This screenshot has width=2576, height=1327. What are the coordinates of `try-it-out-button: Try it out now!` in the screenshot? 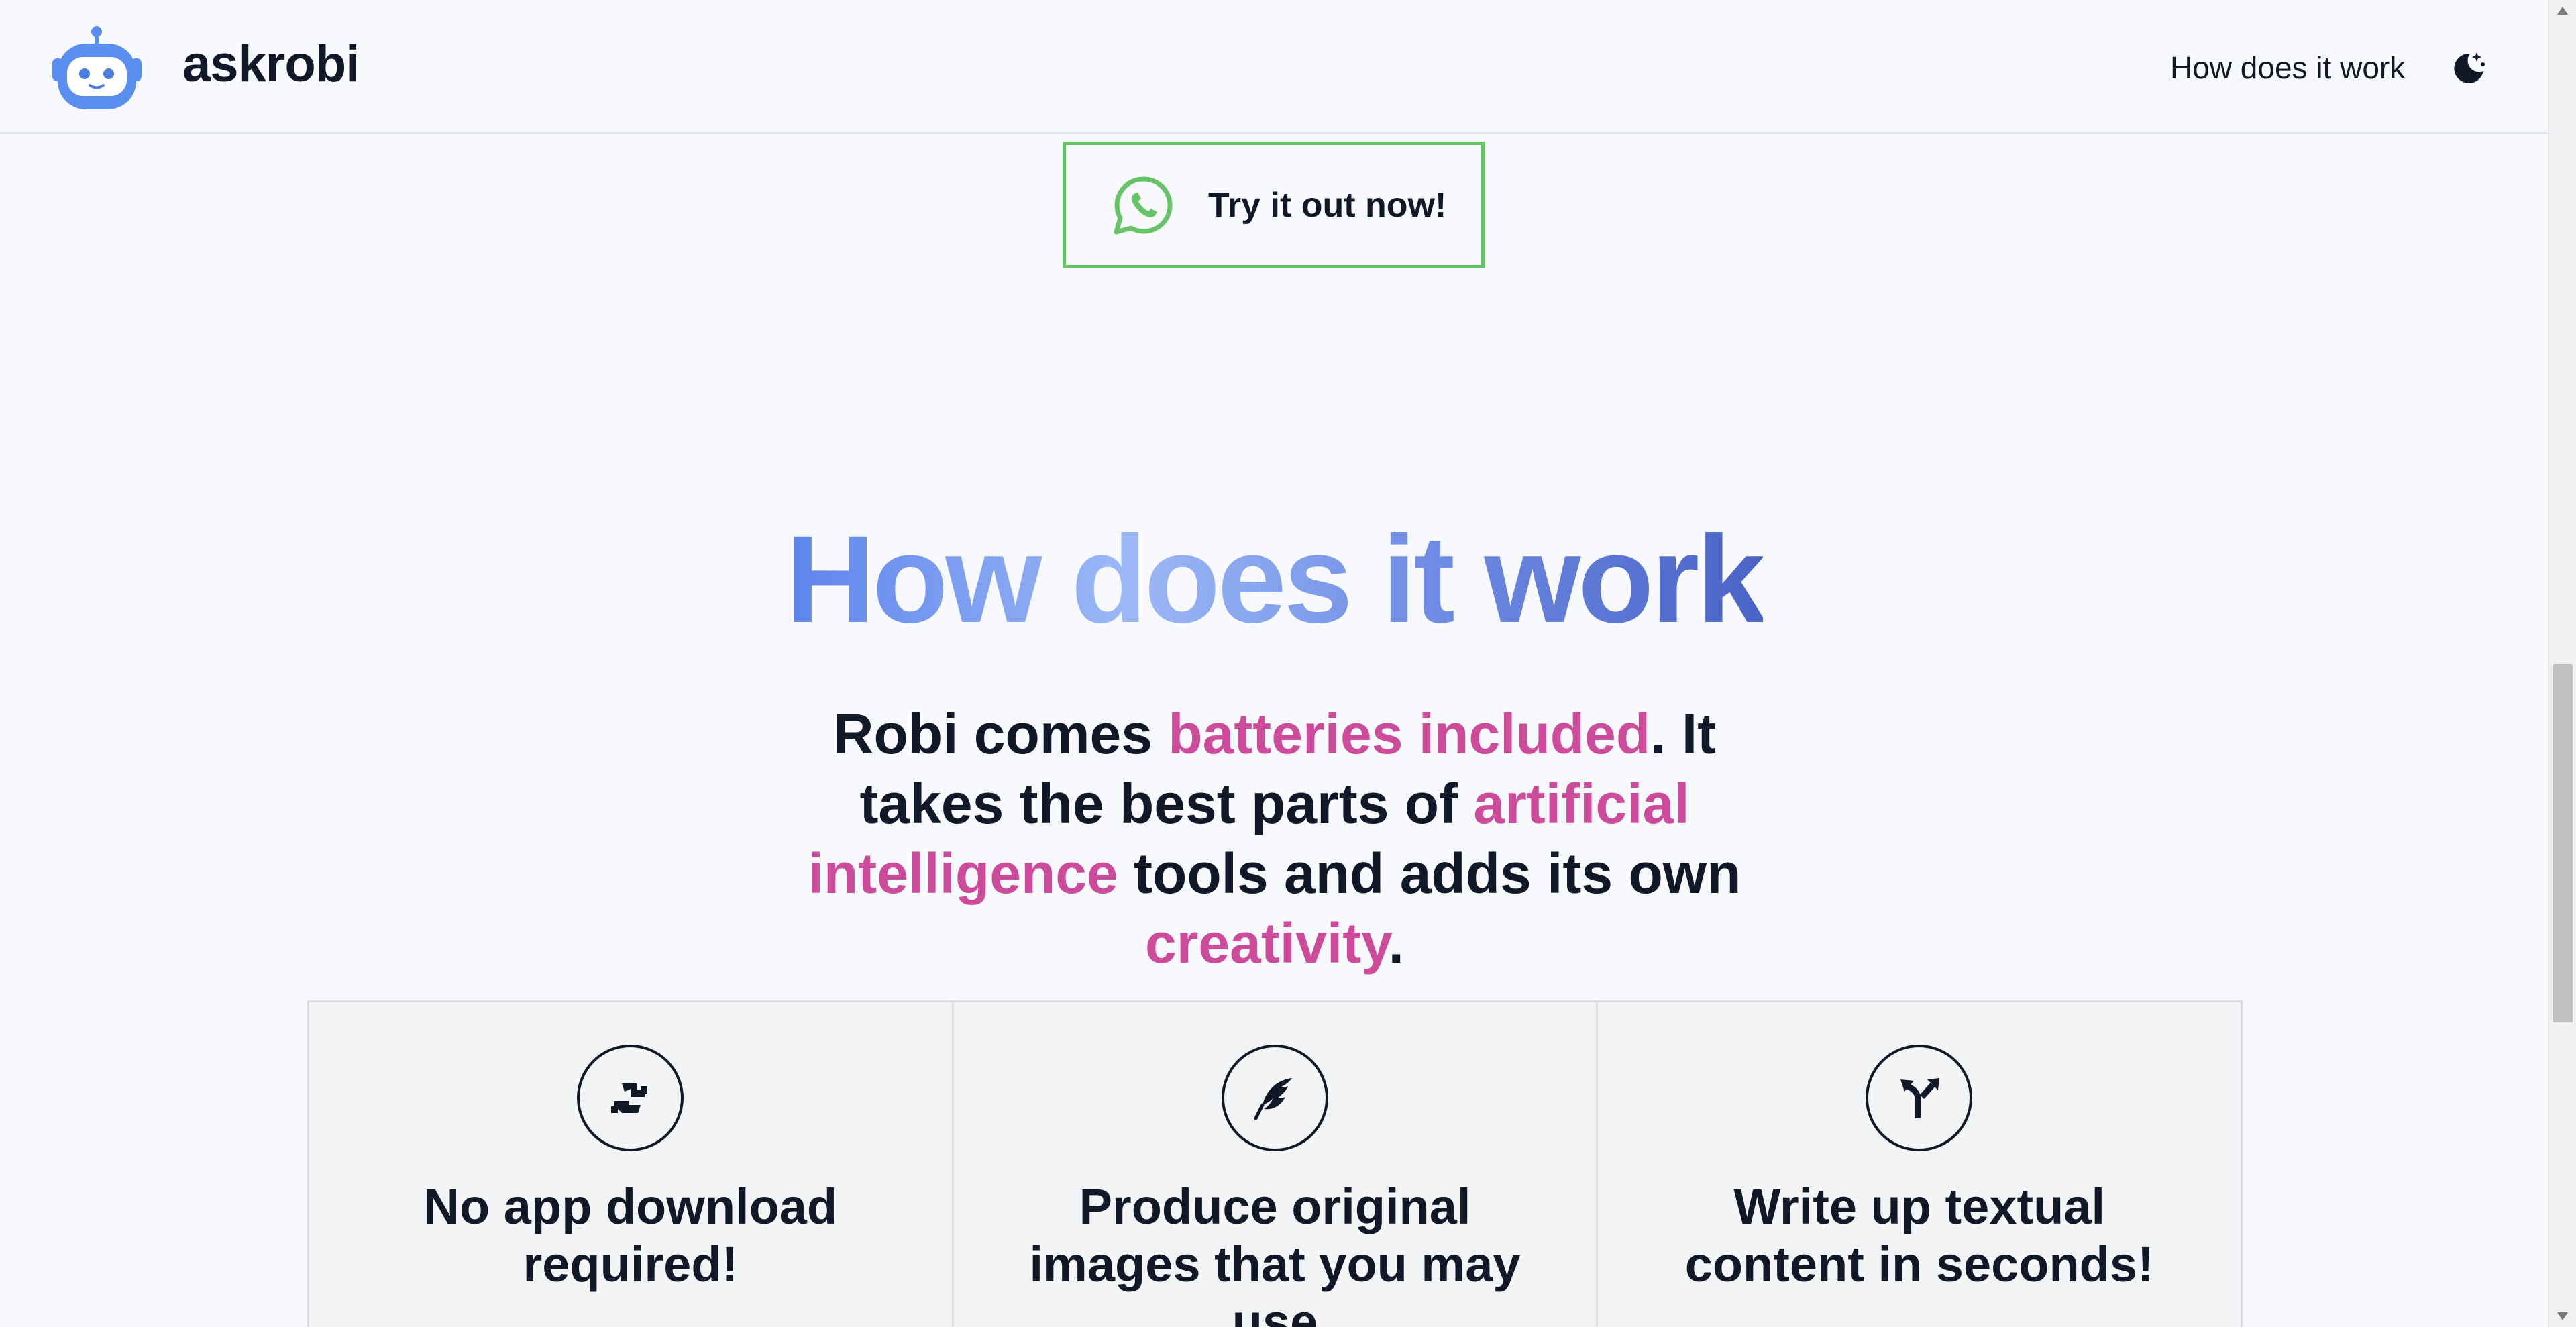 It's located at (1274, 205).